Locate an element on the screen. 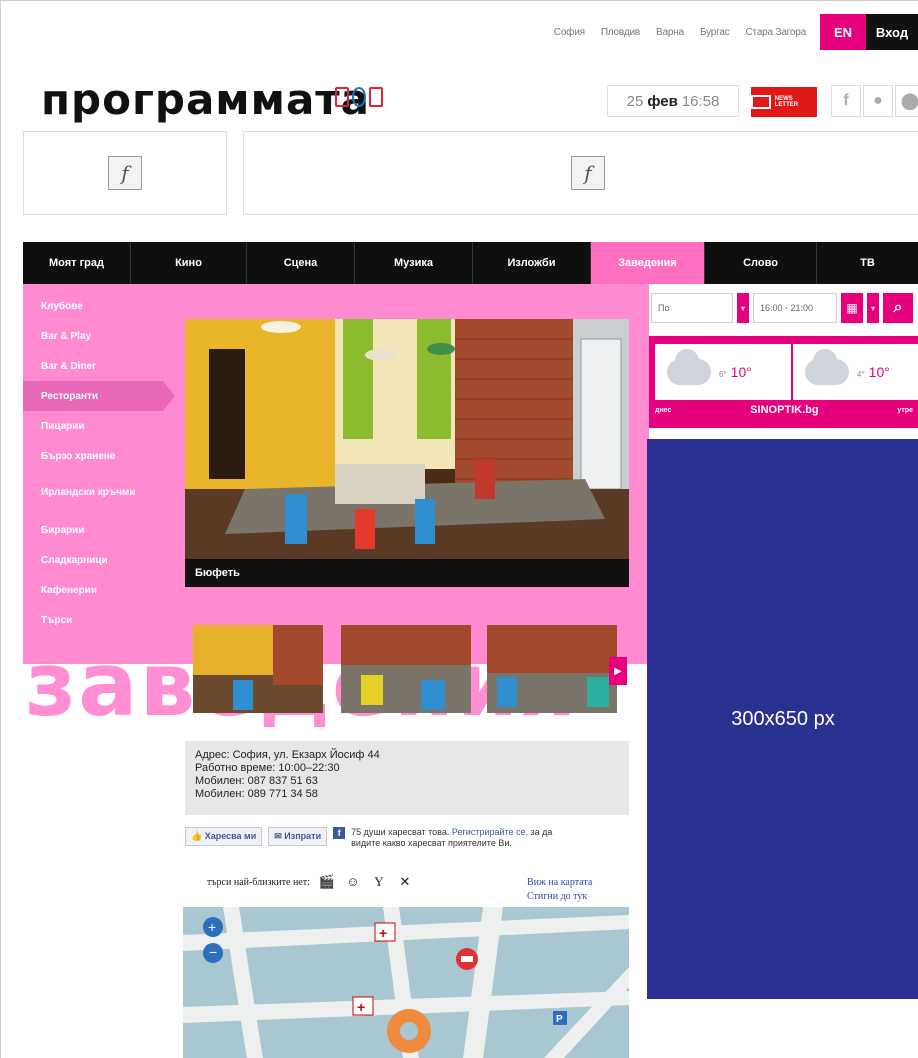  ad-banner-small: f is located at coordinates (125, 173).